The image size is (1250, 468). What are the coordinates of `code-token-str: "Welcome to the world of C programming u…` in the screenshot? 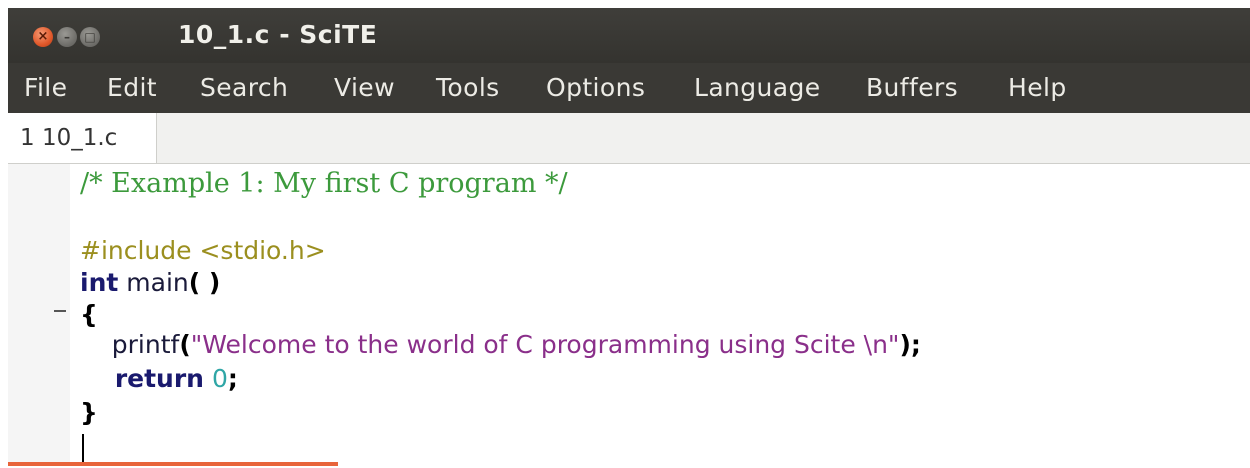 It's located at (545, 344).